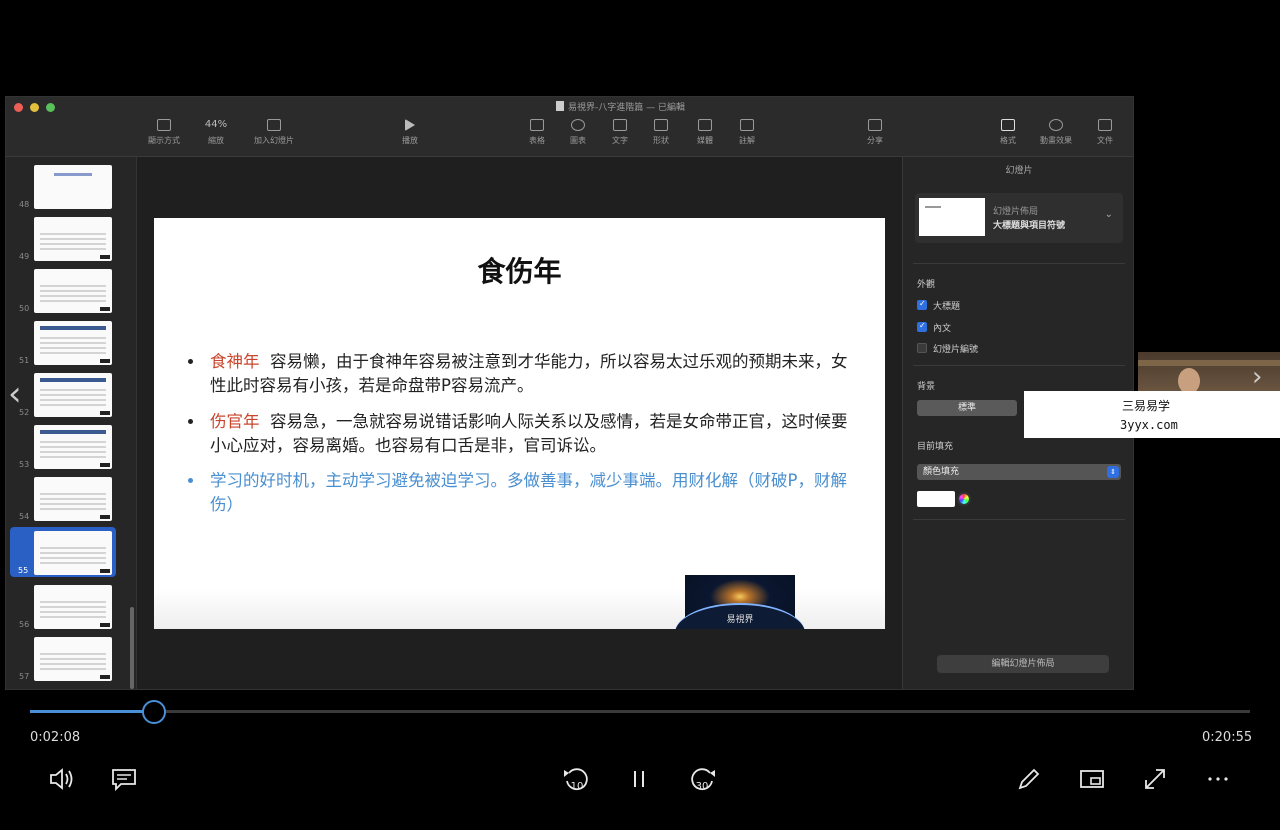  What do you see at coordinates (1218, 781) in the screenshot?
I see `more-options-button` at bounding box center [1218, 781].